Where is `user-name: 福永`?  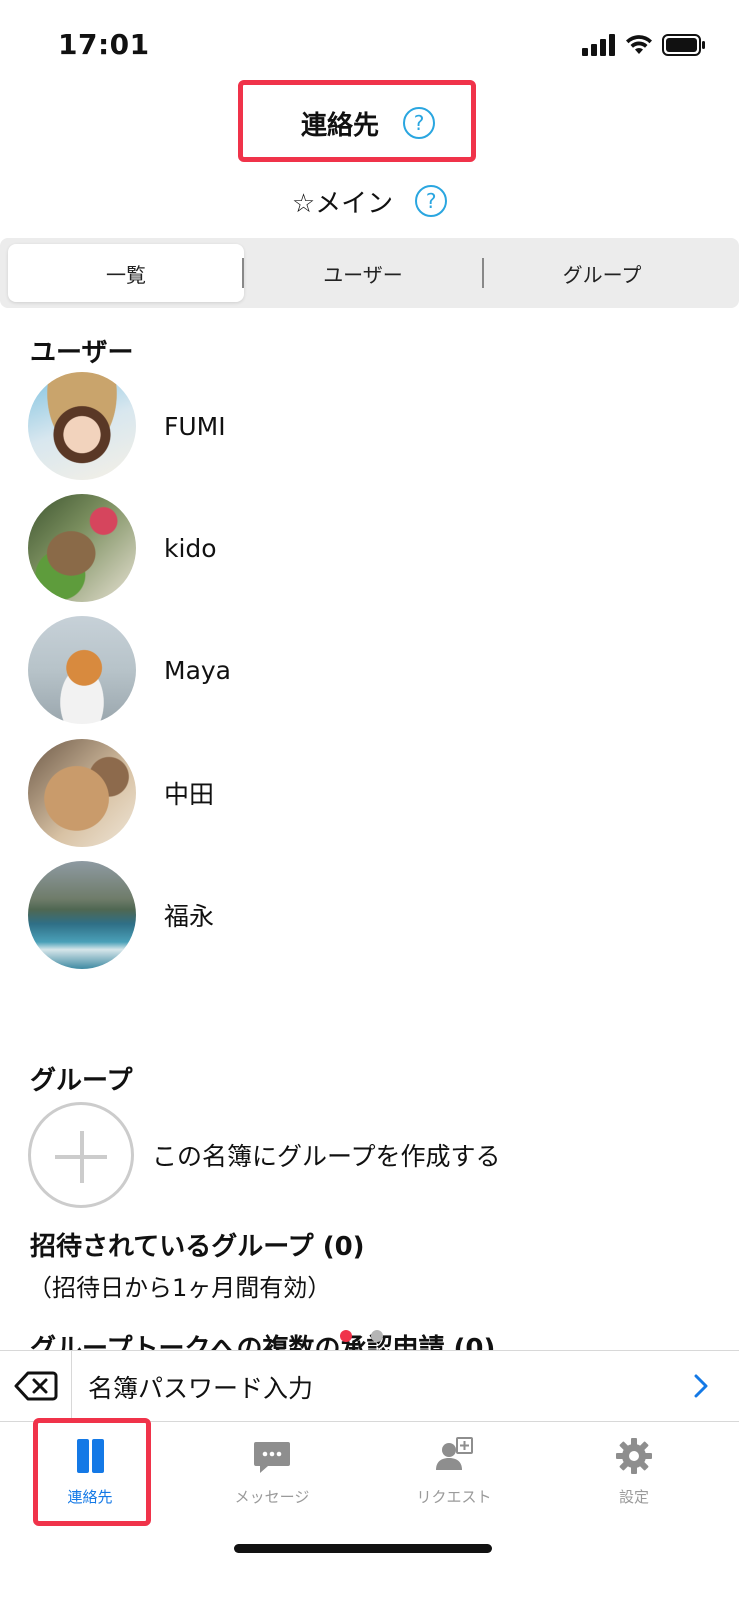 user-name: 福永 is located at coordinates (189, 916).